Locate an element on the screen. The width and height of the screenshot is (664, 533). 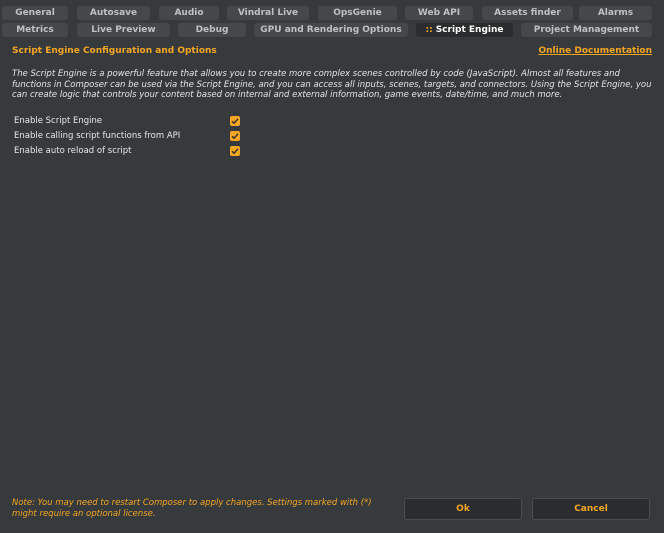
online-documentation-link: Online Documentation is located at coordinates (595, 51).